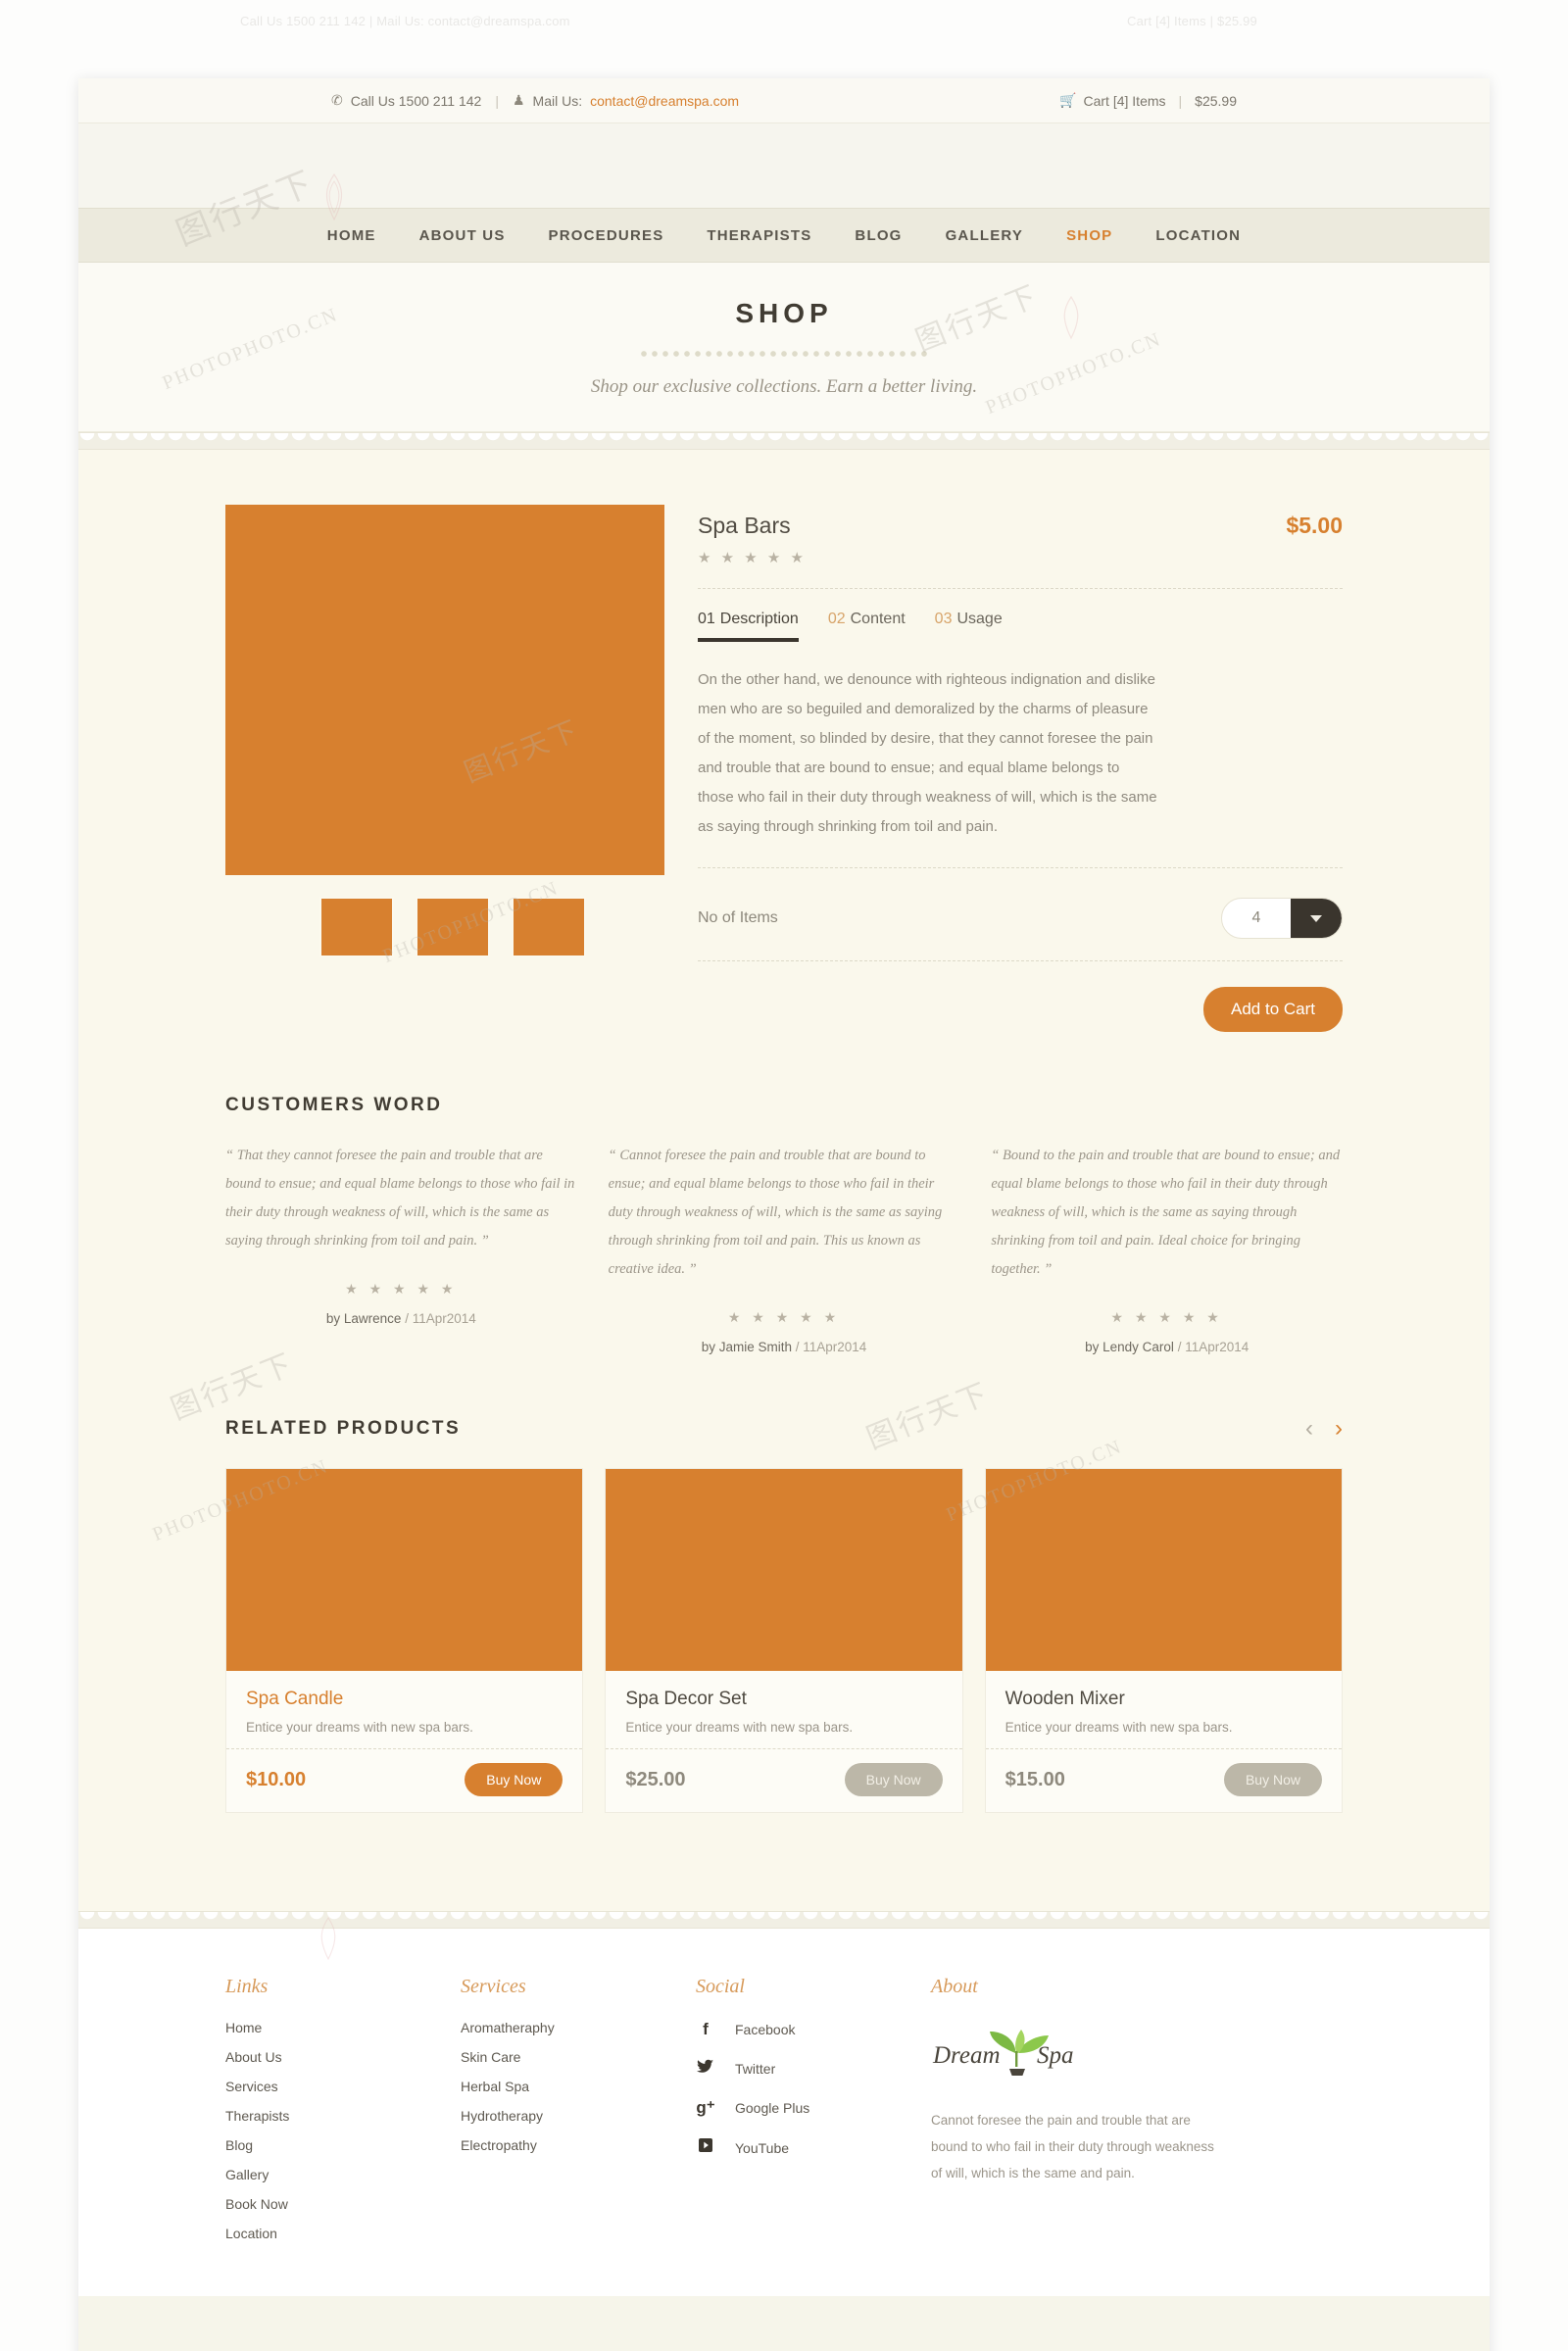  Describe the element at coordinates (836, 619) in the screenshot. I see `tab-content-number: 02` at that location.